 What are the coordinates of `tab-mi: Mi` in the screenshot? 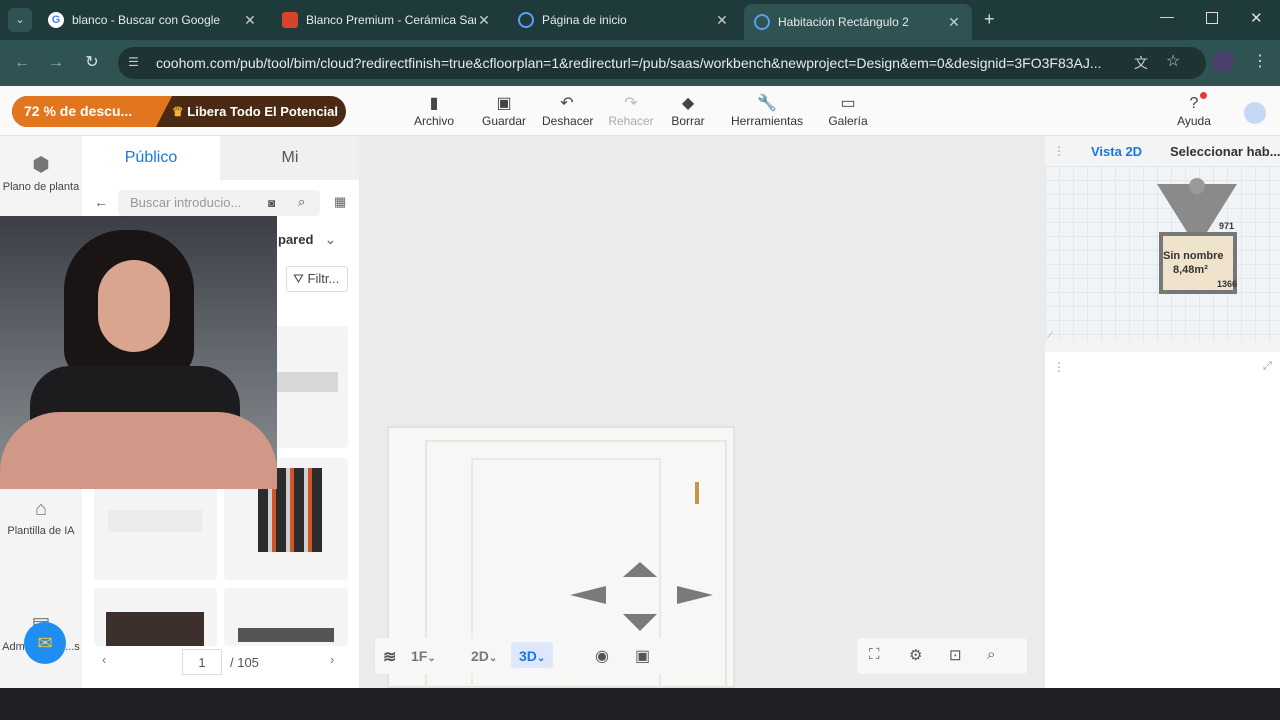 It's located at (290, 158).